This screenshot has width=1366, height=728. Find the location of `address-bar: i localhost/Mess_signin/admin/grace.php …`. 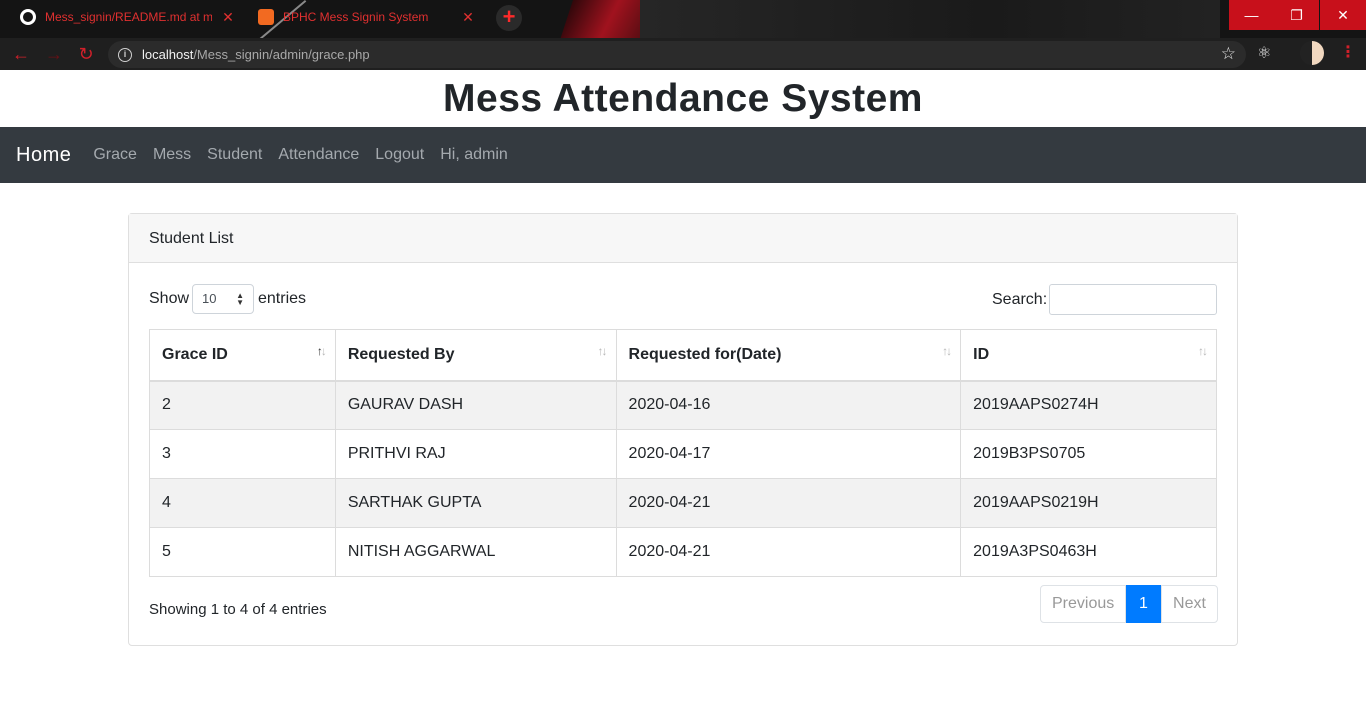

address-bar: i localhost/Mess_signin/admin/grace.php … is located at coordinates (677, 54).